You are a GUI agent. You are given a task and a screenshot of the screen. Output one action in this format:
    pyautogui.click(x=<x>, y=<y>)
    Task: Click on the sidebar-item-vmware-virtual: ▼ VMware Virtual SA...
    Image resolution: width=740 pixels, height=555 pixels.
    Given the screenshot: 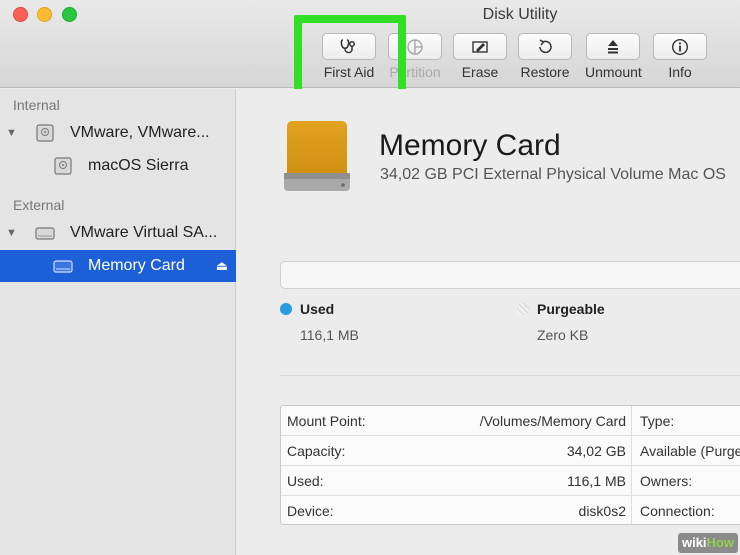 What is the action you would take?
    pyautogui.click(x=118, y=233)
    